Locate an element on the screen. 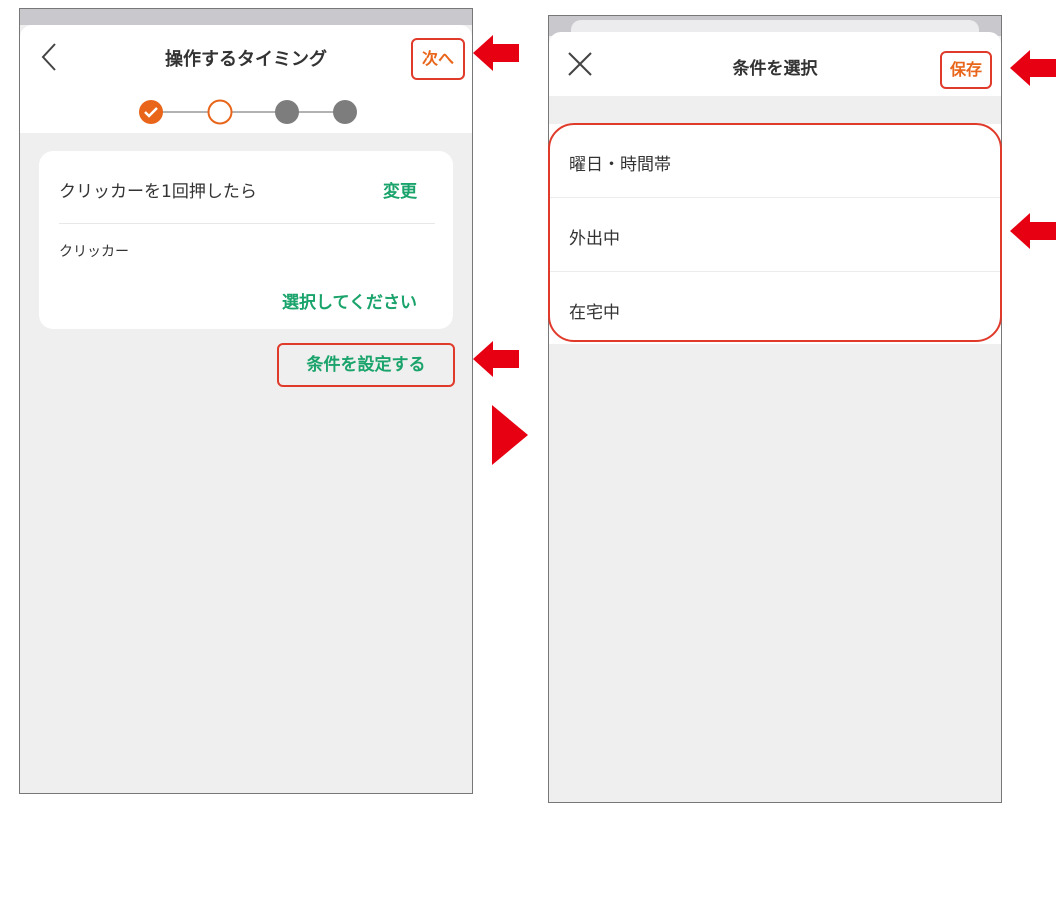  page-title: 操作するタイミング is located at coordinates (246, 59).